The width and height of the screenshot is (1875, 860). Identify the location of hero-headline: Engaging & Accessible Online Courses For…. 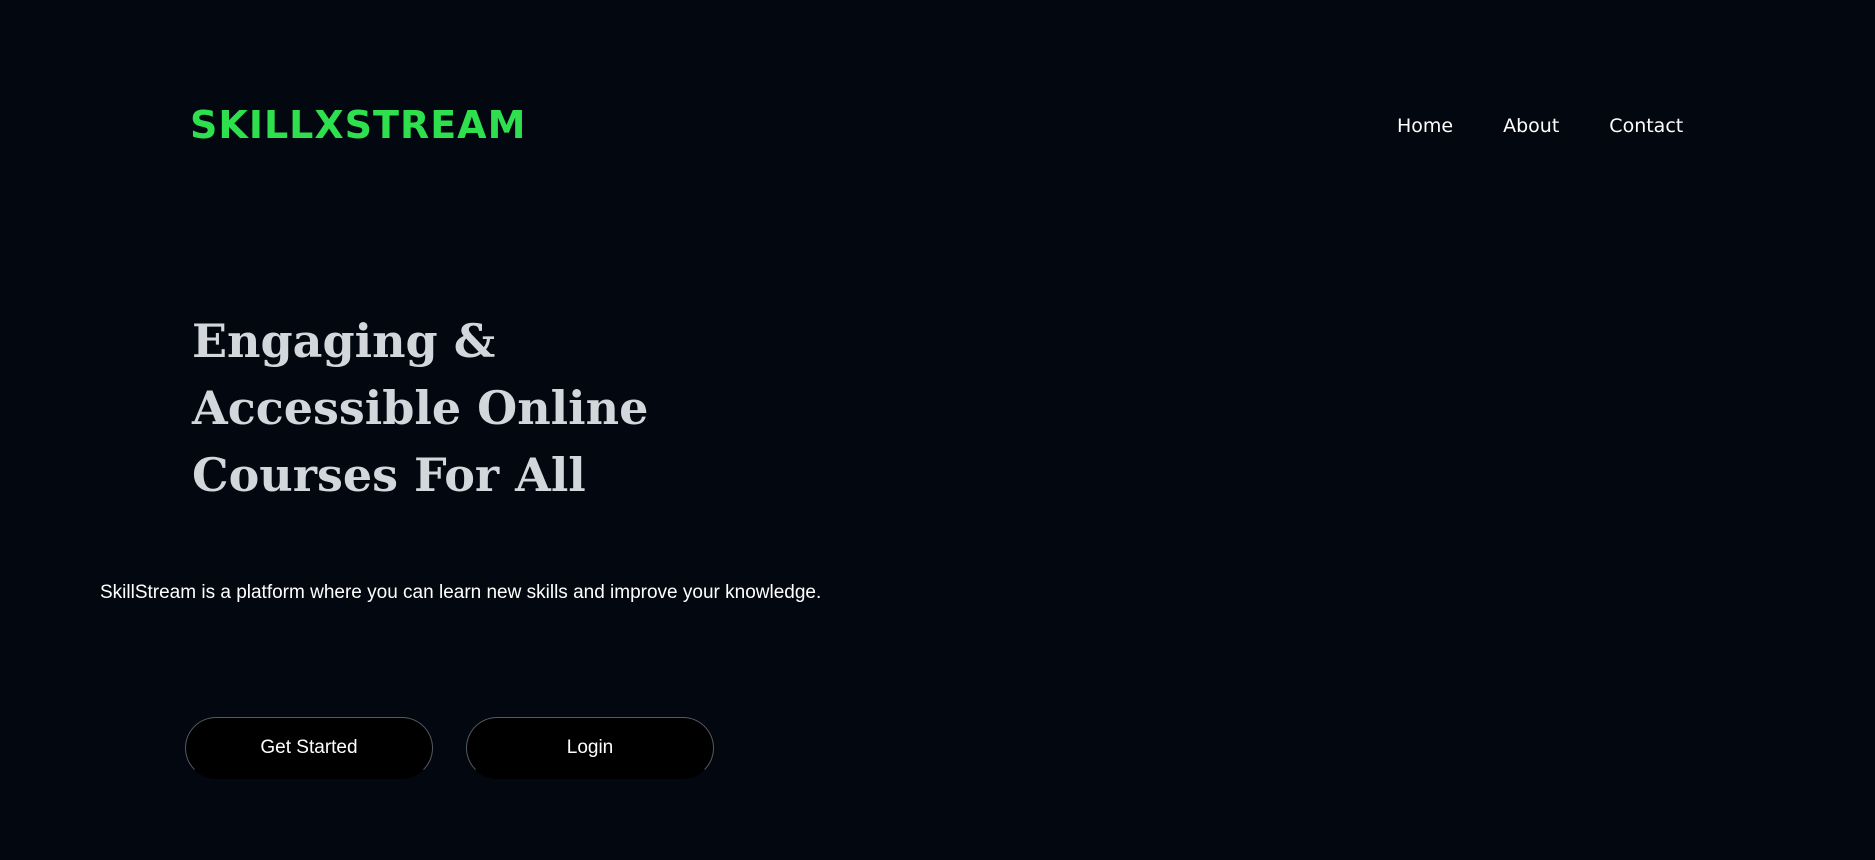
(452, 408).